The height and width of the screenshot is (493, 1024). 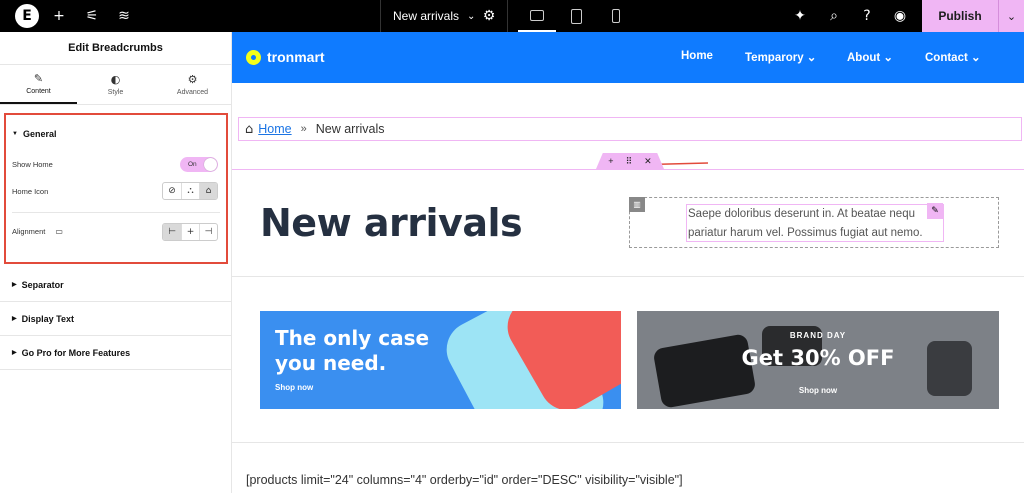 What do you see at coordinates (115, 353) in the screenshot?
I see `go-pro-section-header: ▶ Go Pro for More Features` at bounding box center [115, 353].